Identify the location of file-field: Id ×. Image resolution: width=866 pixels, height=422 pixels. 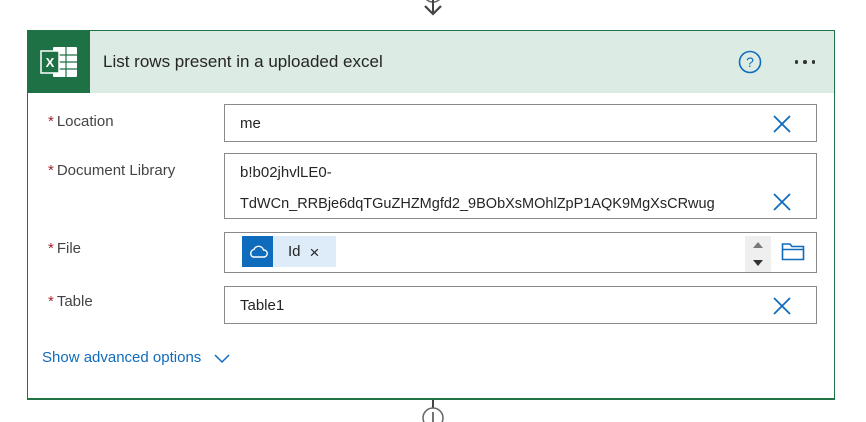
(520, 252).